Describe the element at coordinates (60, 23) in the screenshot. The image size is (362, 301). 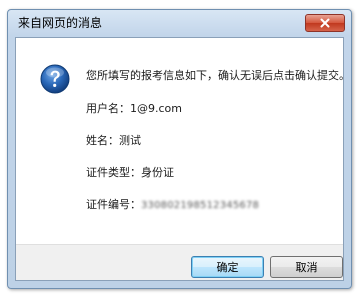
I see `dialog-title: 来自网页的消息` at that location.